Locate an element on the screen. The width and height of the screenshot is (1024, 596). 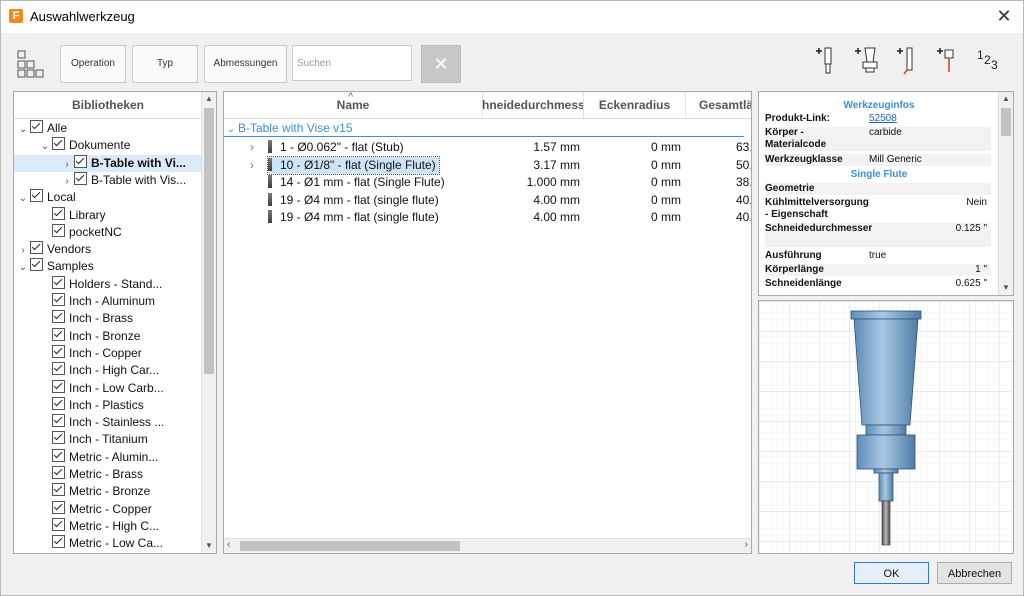
filter-dimensions-button: Abmessungen is located at coordinates (245, 64).